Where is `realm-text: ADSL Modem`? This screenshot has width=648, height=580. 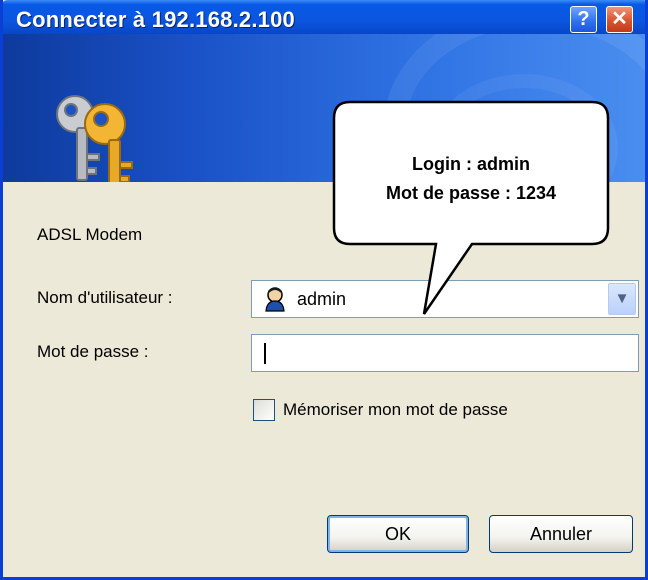 realm-text: ADSL Modem is located at coordinates (90, 234).